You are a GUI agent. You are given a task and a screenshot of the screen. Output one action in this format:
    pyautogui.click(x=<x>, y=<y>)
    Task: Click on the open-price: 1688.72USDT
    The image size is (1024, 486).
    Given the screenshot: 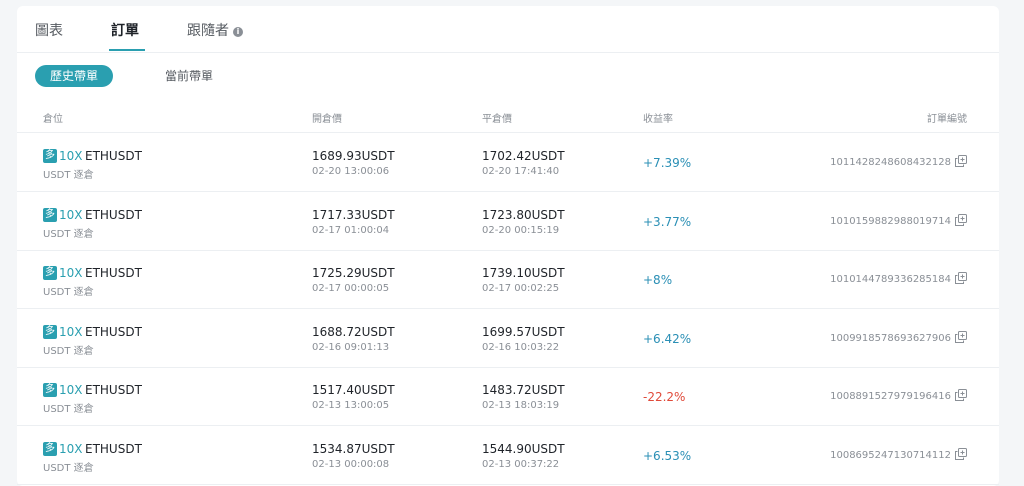 What is the action you would take?
    pyautogui.click(x=353, y=331)
    